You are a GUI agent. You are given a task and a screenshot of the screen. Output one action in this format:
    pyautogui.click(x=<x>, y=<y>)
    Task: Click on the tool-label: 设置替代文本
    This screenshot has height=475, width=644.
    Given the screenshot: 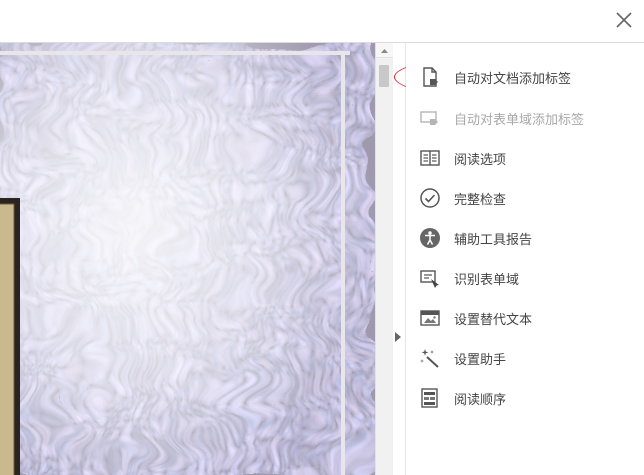 What is the action you would take?
    pyautogui.click(x=493, y=320)
    